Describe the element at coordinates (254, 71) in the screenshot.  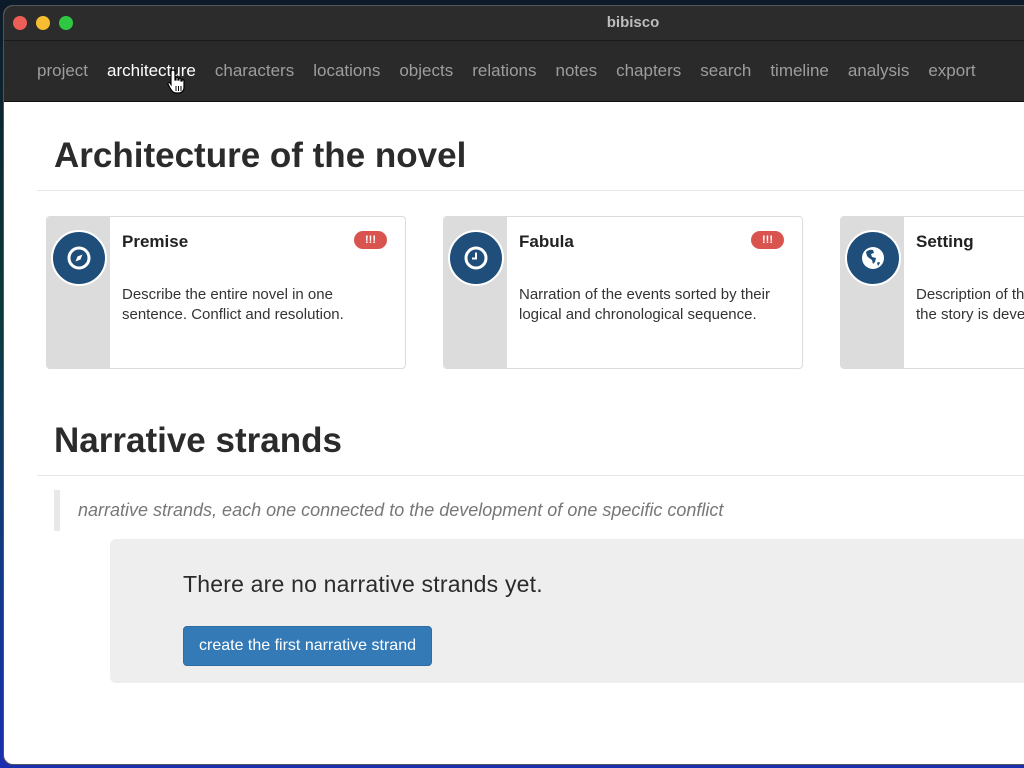
I see `nav-item-characters: characters` at that location.